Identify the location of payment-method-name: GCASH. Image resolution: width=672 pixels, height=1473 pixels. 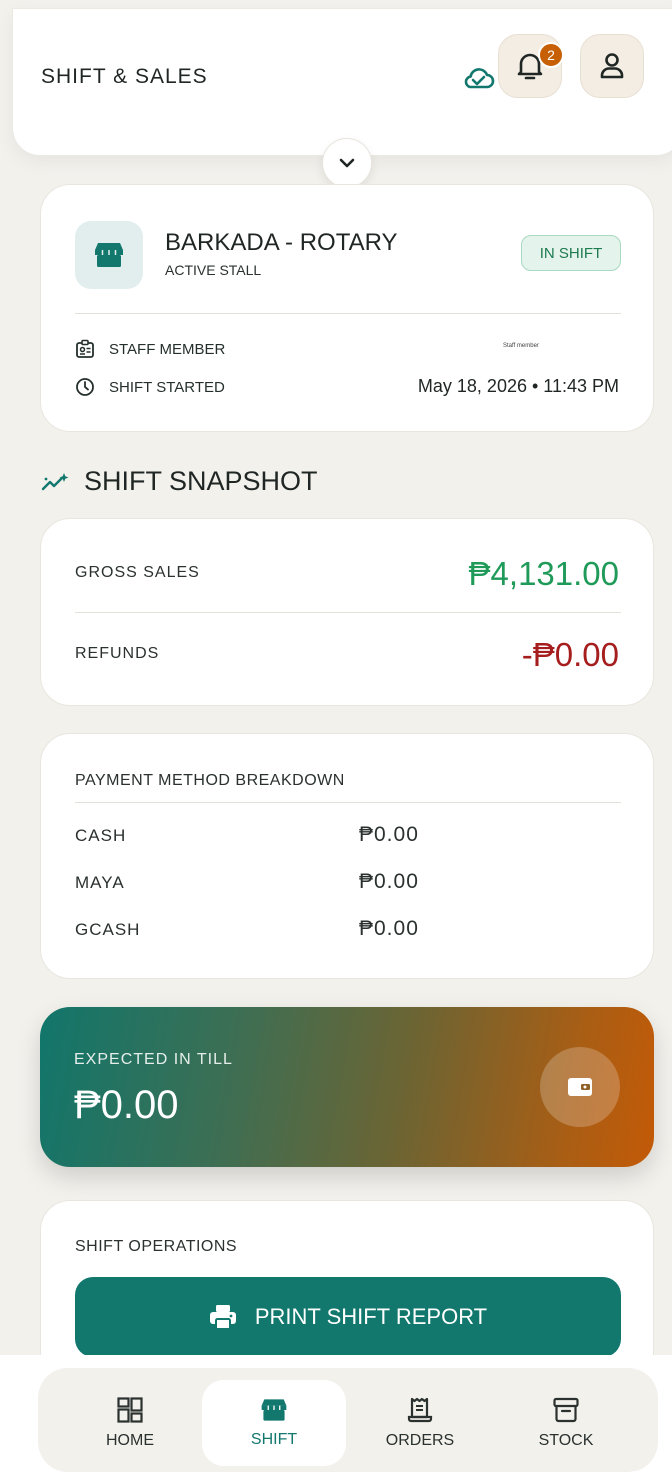
(108, 929).